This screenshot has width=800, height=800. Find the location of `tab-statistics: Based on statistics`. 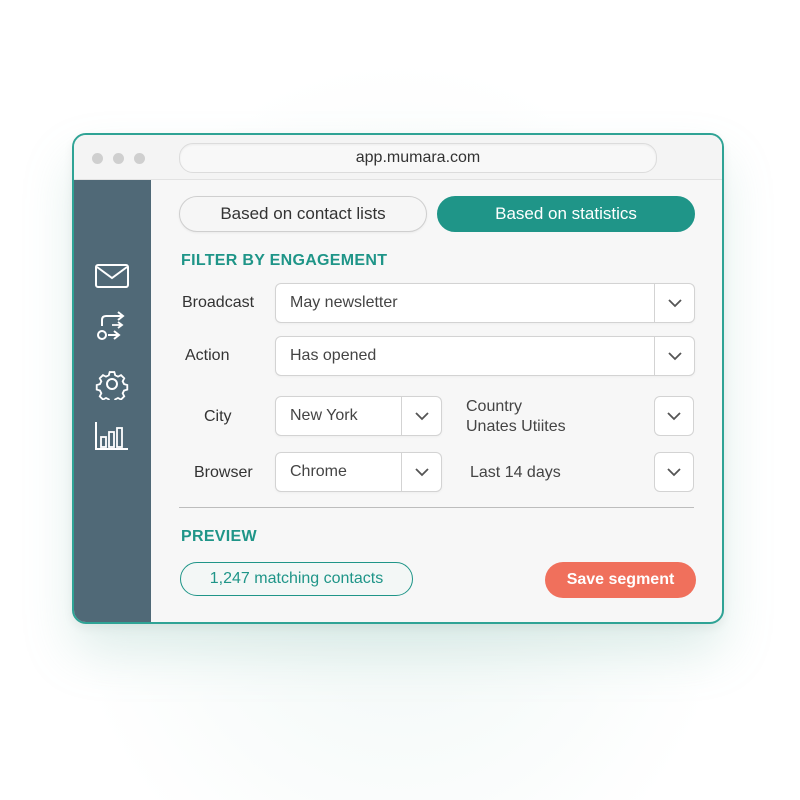

tab-statistics: Based on statistics is located at coordinates (566, 214).